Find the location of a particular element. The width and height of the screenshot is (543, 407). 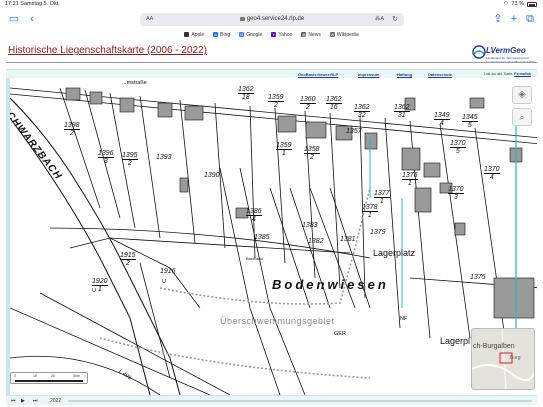

bookmark-bing: b Bing is located at coordinates (221, 34).